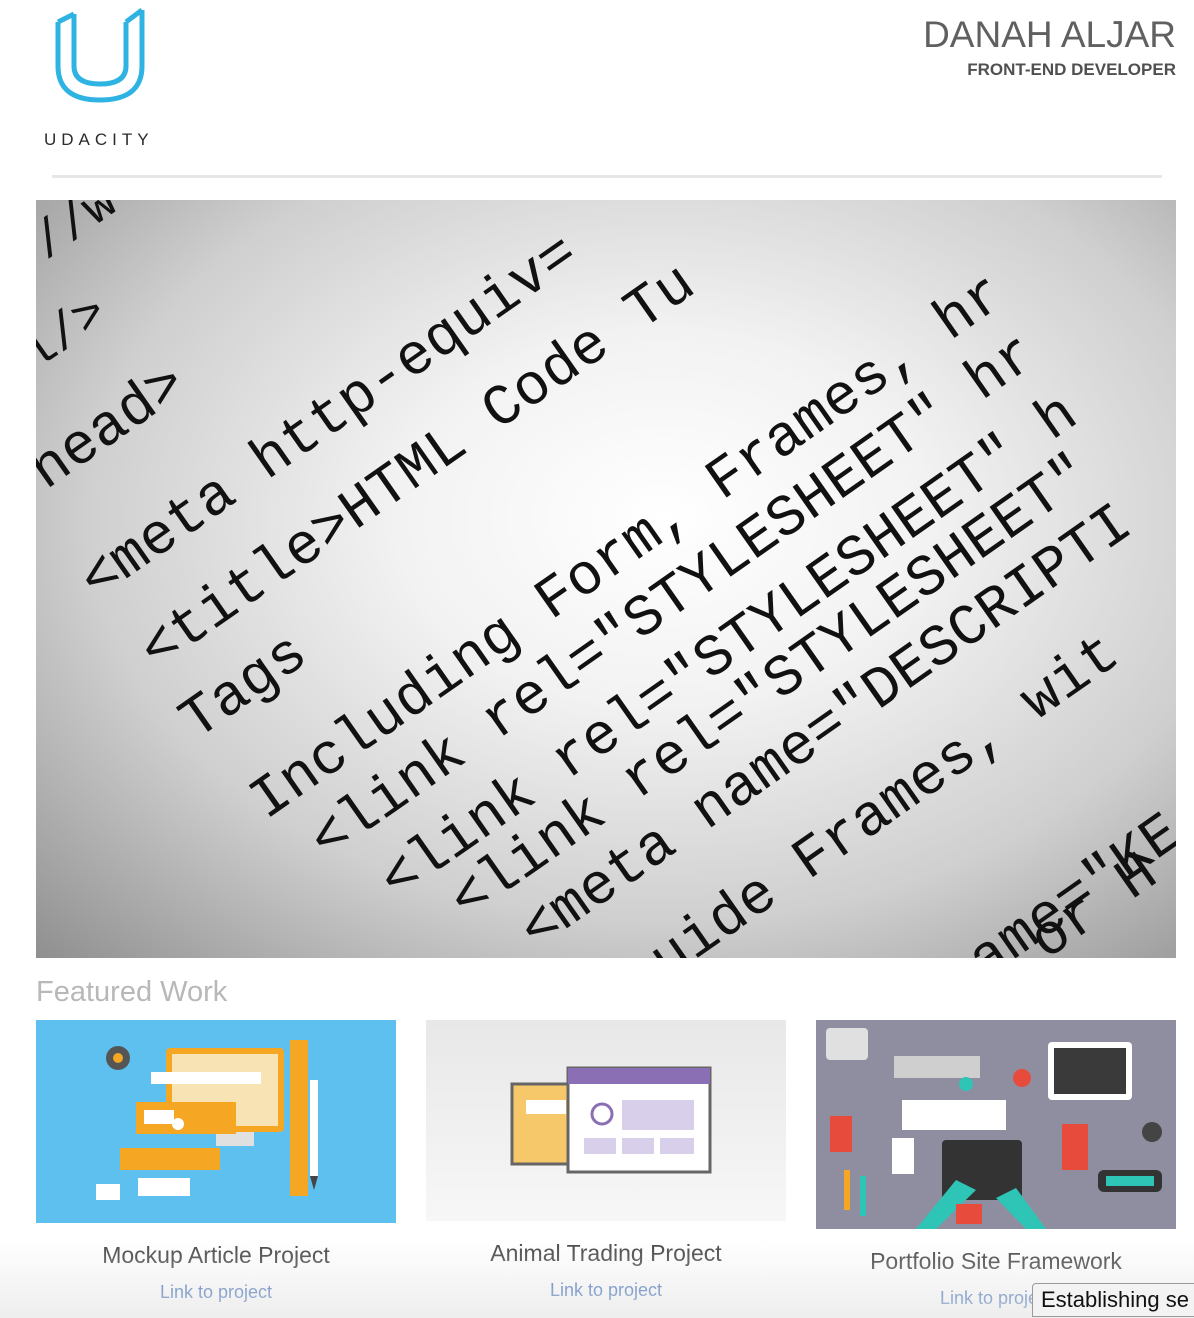 Image resolution: width=1194 pixels, height=1318 pixels. Describe the element at coordinates (607, 176) in the screenshot. I see `header-divider` at that location.